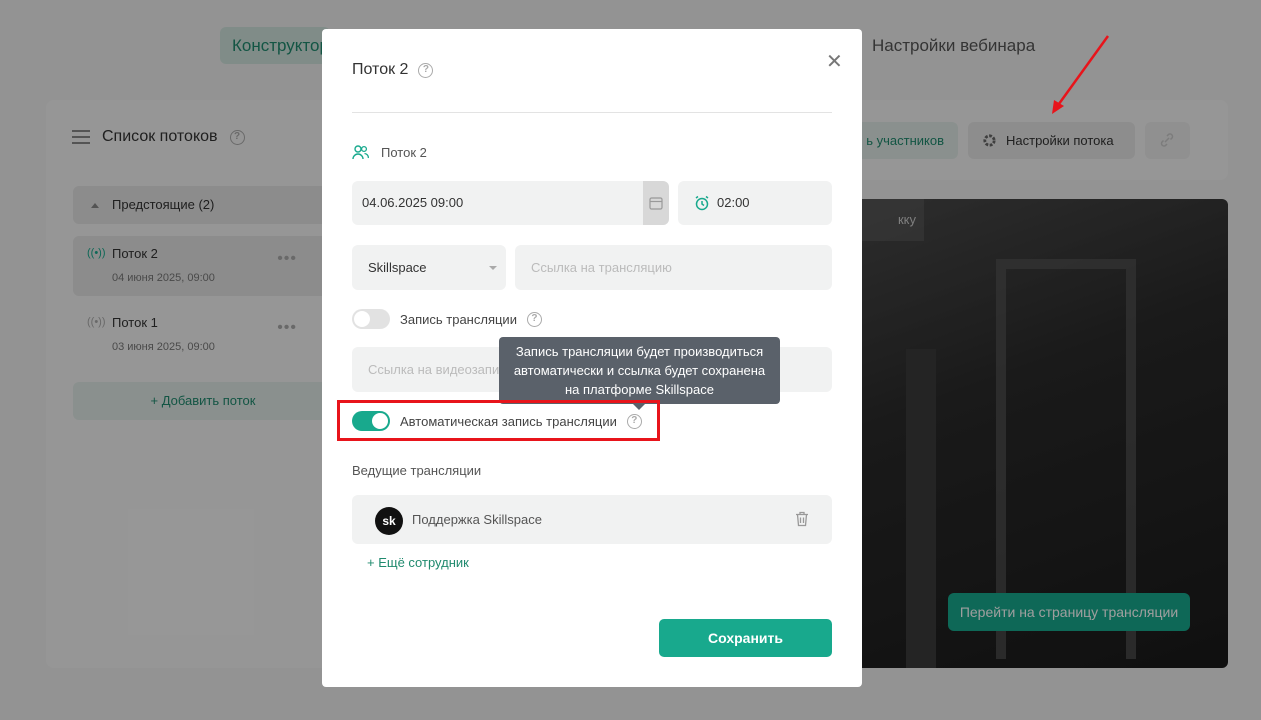 This screenshot has height=720, width=1261. Describe the element at coordinates (404, 152) in the screenshot. I see `stream-name-label: Поток 2` at that location.